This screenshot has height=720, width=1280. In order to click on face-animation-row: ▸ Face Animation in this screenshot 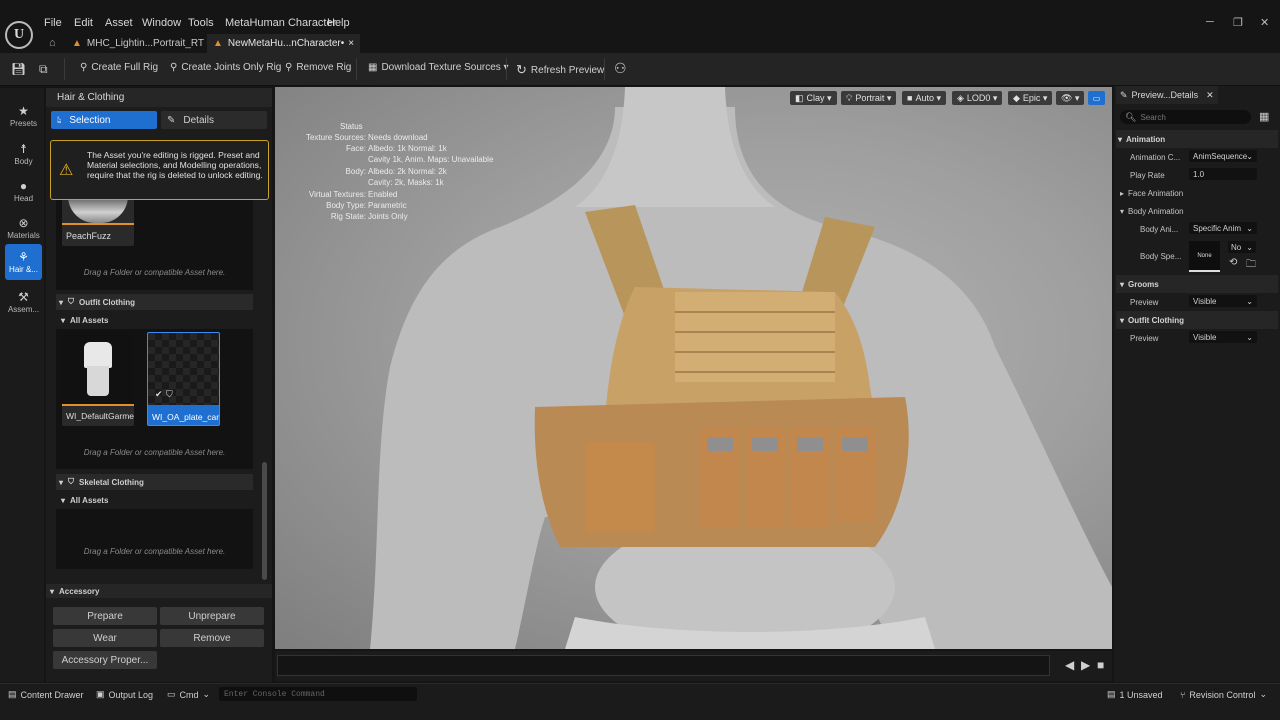, I will do `click(1197, 193)`.